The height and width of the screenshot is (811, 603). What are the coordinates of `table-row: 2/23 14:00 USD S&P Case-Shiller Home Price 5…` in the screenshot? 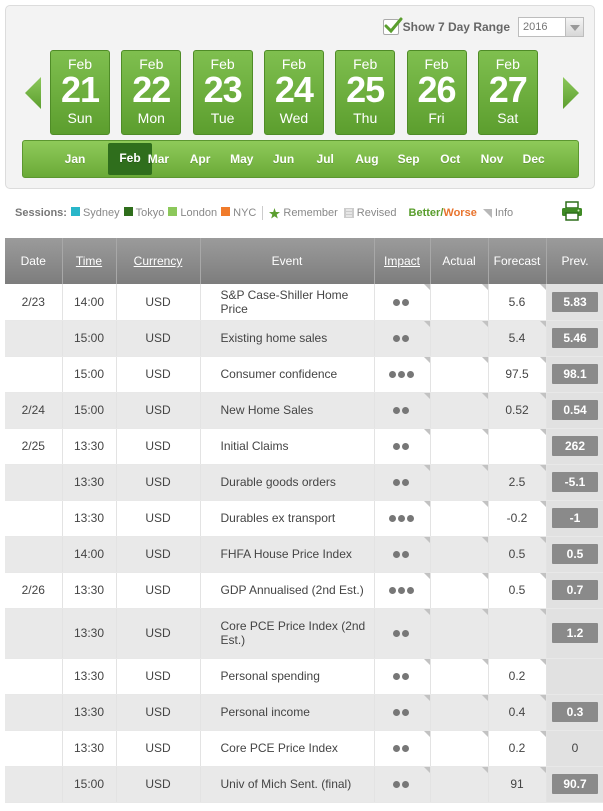 It's located at (304, 302).